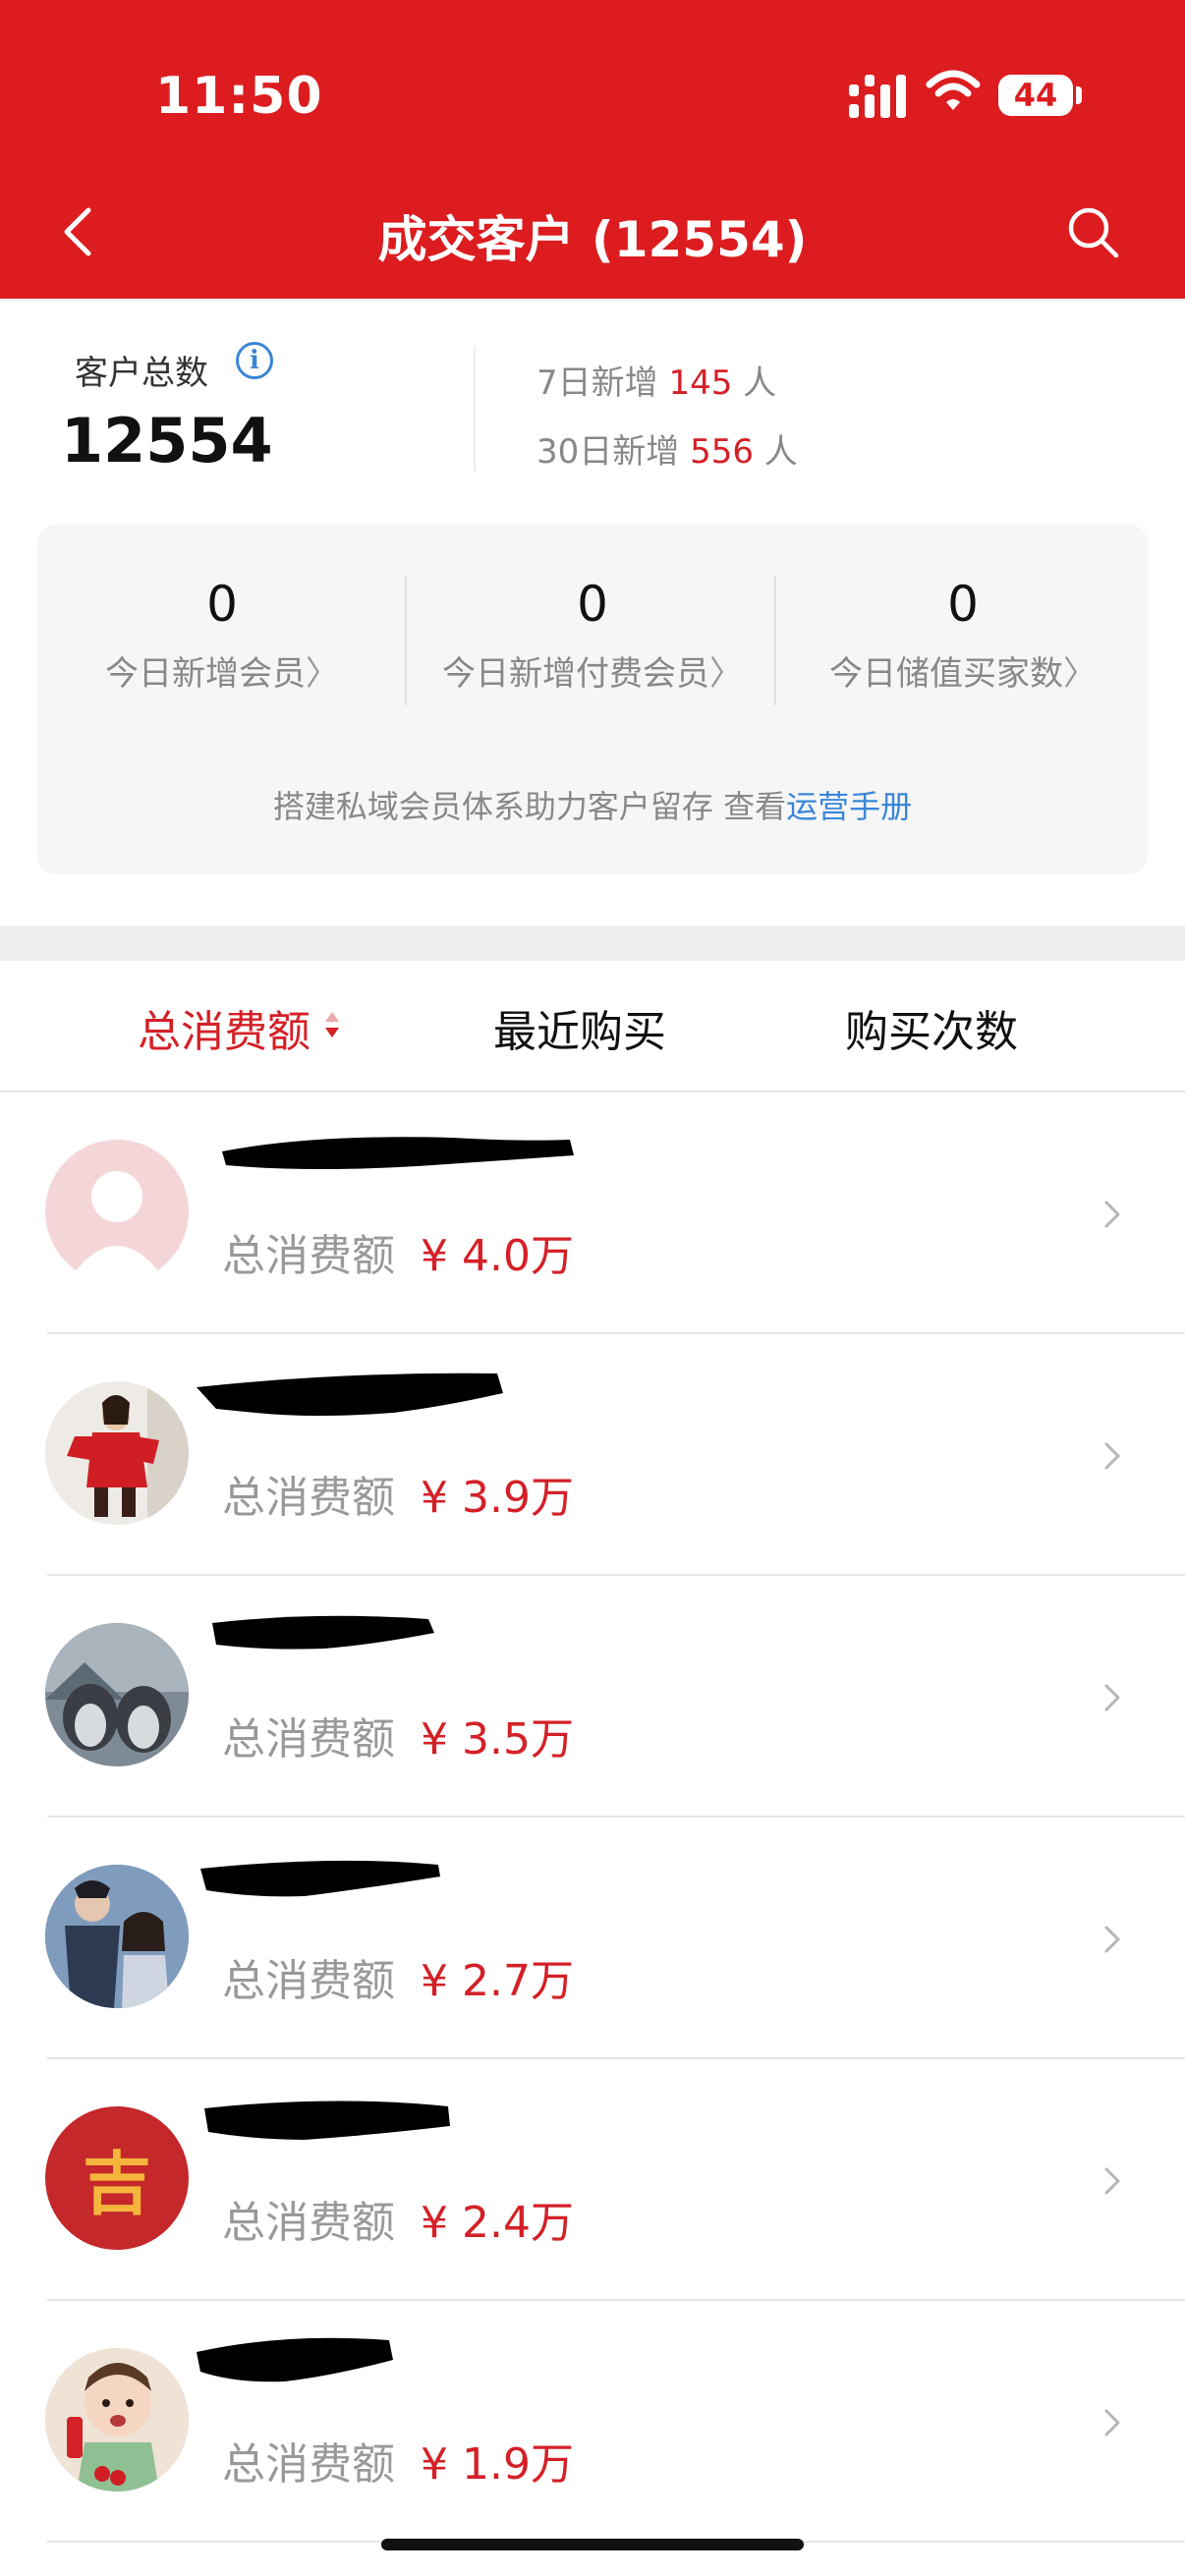 This screenshot has width=1185, height=2576. Describe the element at coordinates (222, 635) in the screenshot. I see `stat-new-members: 0 今日新增会员〉` at that location.